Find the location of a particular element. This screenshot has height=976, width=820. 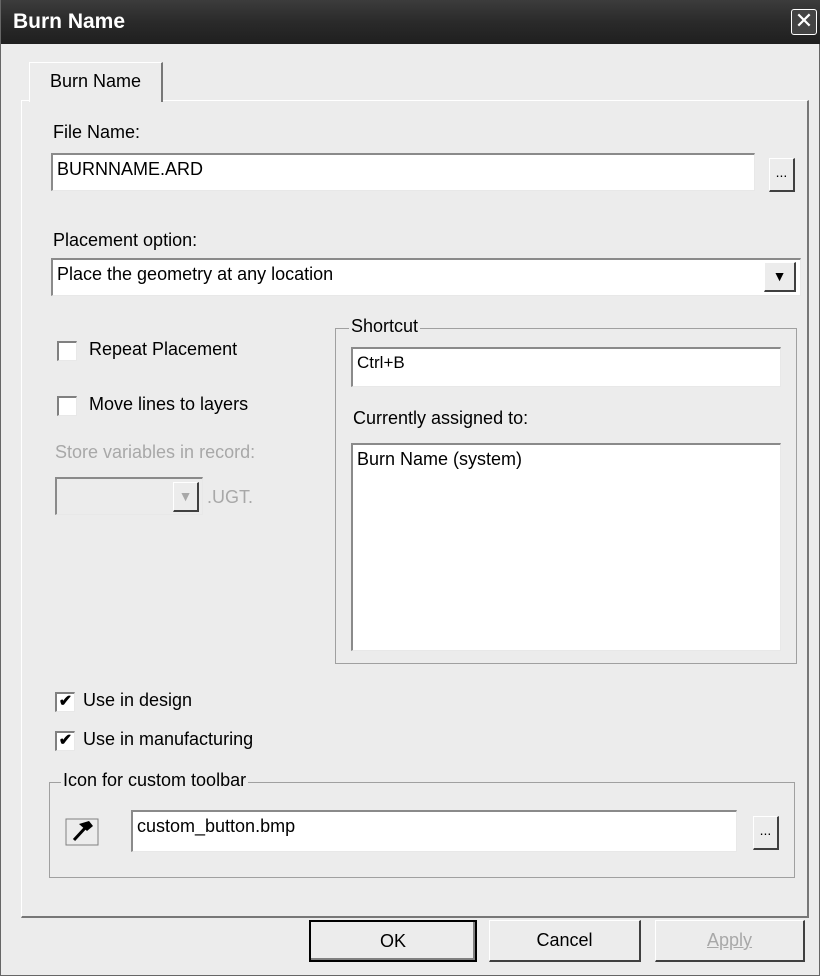

placement-selected-value: Place the geometry at any location is located at coordinates (195, 274).